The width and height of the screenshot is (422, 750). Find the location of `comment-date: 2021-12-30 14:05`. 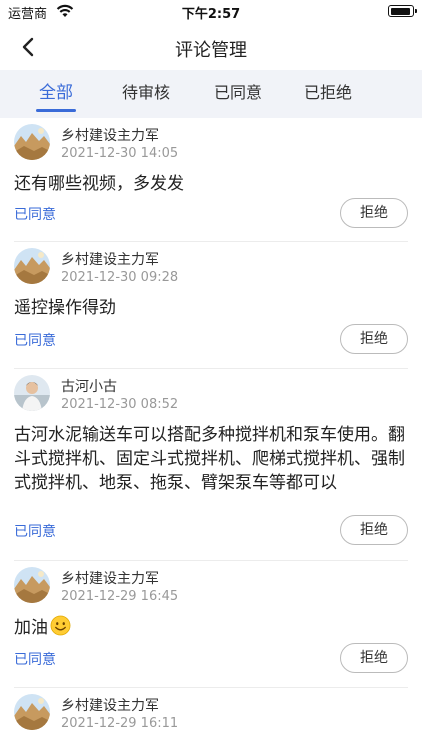

comment-date: 2021-12-30 14:05 is located at coordinates (120, 153).